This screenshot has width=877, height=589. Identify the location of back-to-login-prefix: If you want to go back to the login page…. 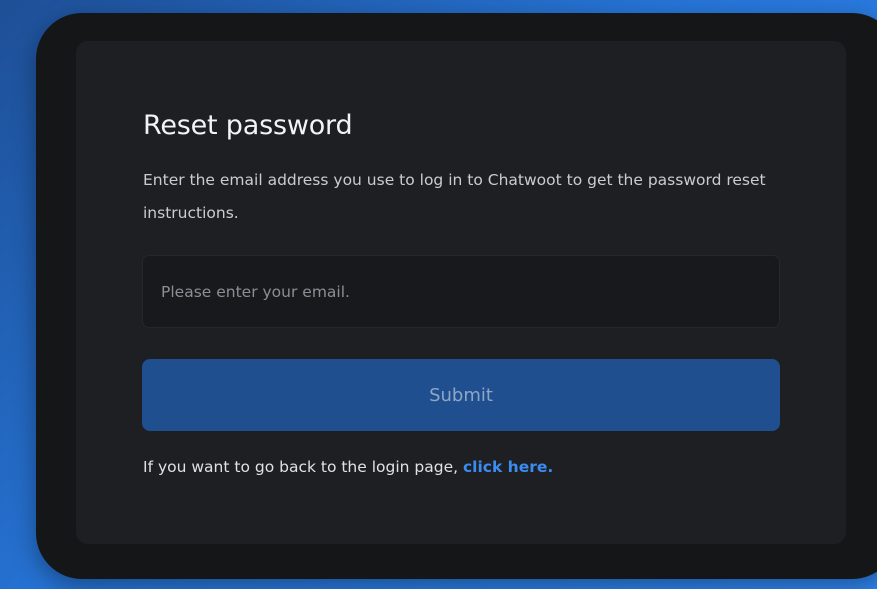
(303, 467).